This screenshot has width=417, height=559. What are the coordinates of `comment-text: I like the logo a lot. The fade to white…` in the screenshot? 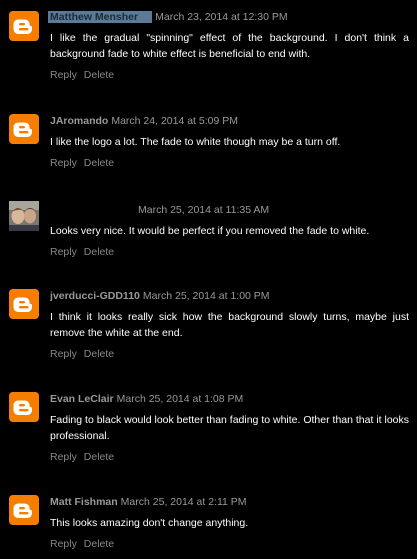 It's located at (195, 142).